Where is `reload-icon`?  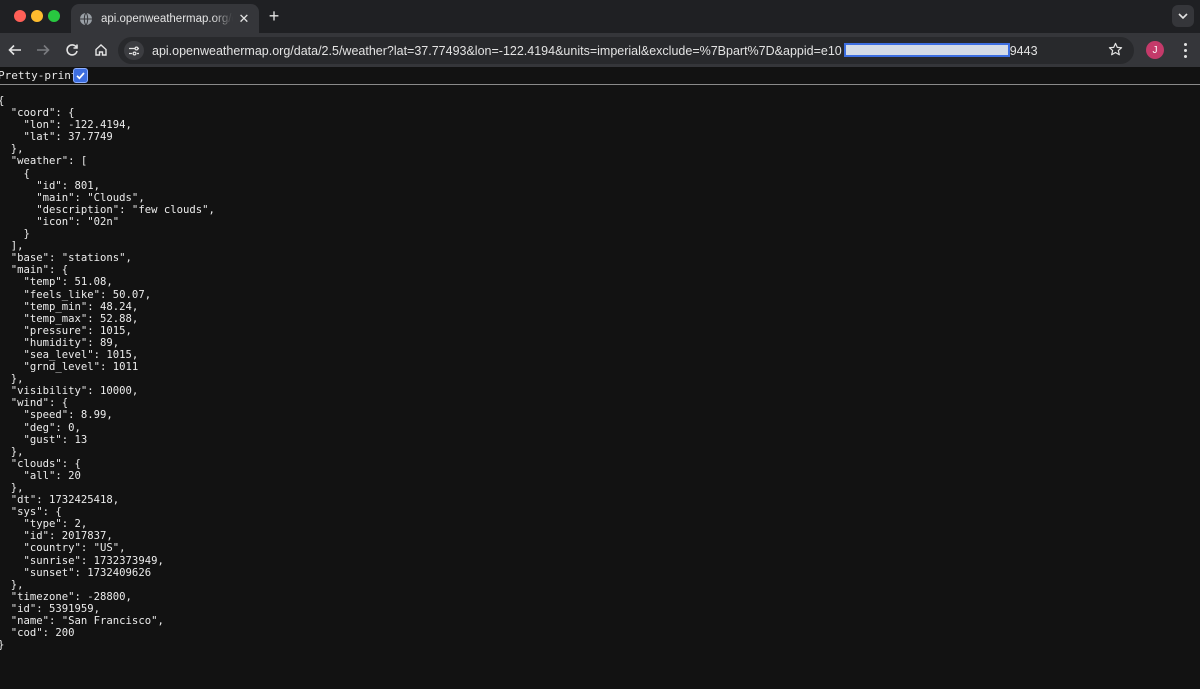 reload-icon is located at coordinates (72, 50).